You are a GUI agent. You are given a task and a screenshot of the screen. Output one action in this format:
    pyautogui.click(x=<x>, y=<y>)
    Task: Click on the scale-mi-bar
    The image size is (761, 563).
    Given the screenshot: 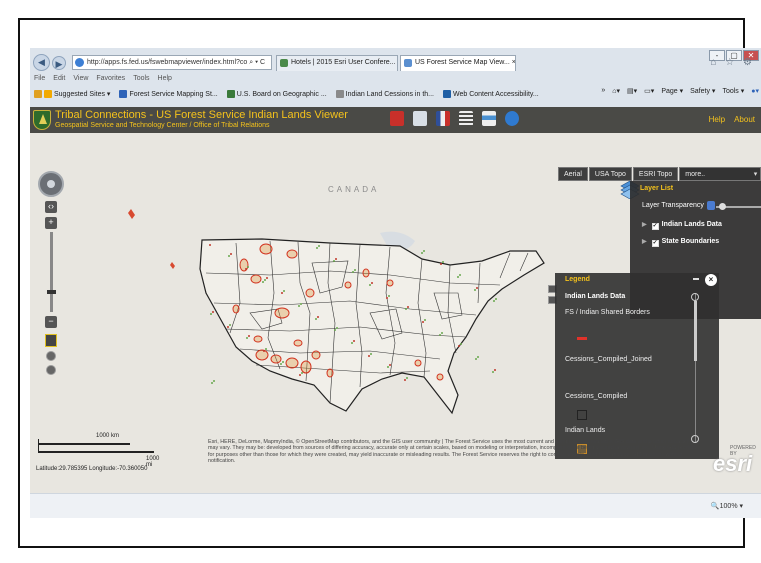 What is the action you would take?
    pyautogui.click(x=96, y=452)
    